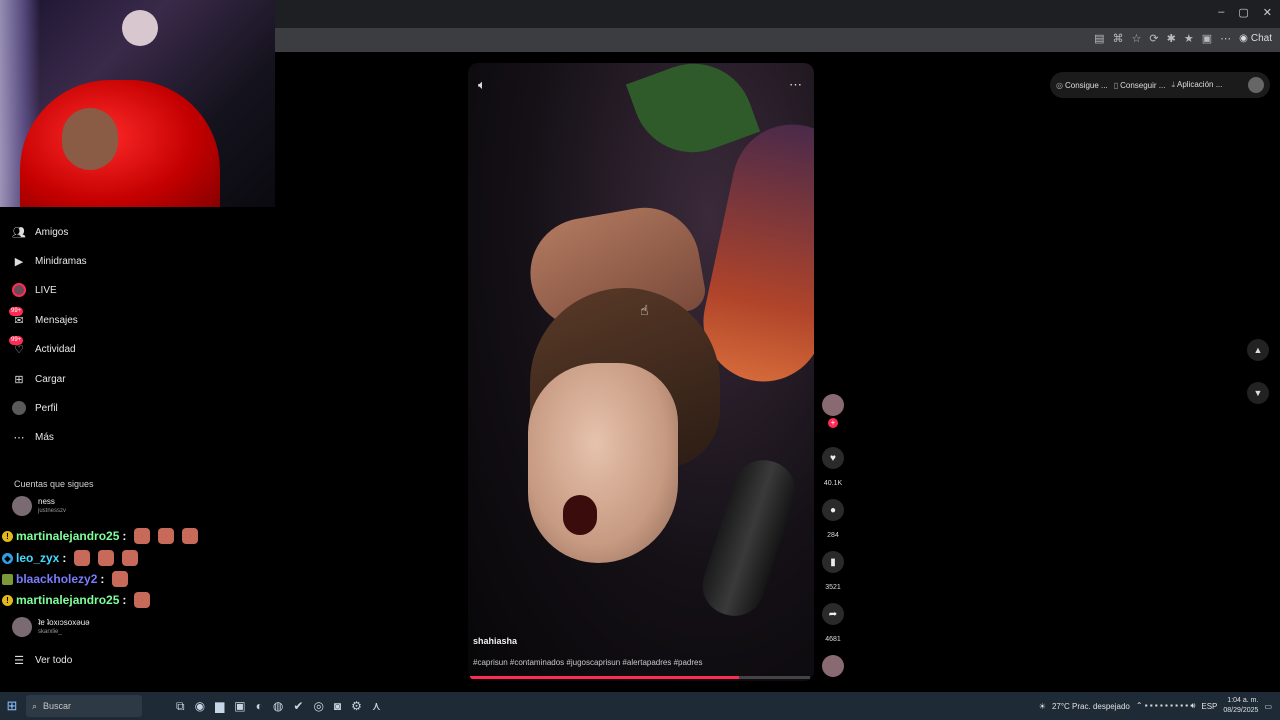 This screenshot has width=1280, height=720. What do you see at coordinates (38, 379) in the screenshot?
I see `sidebar-item-cargar: ⊞ Cargar` at bounding box center [38, 379].